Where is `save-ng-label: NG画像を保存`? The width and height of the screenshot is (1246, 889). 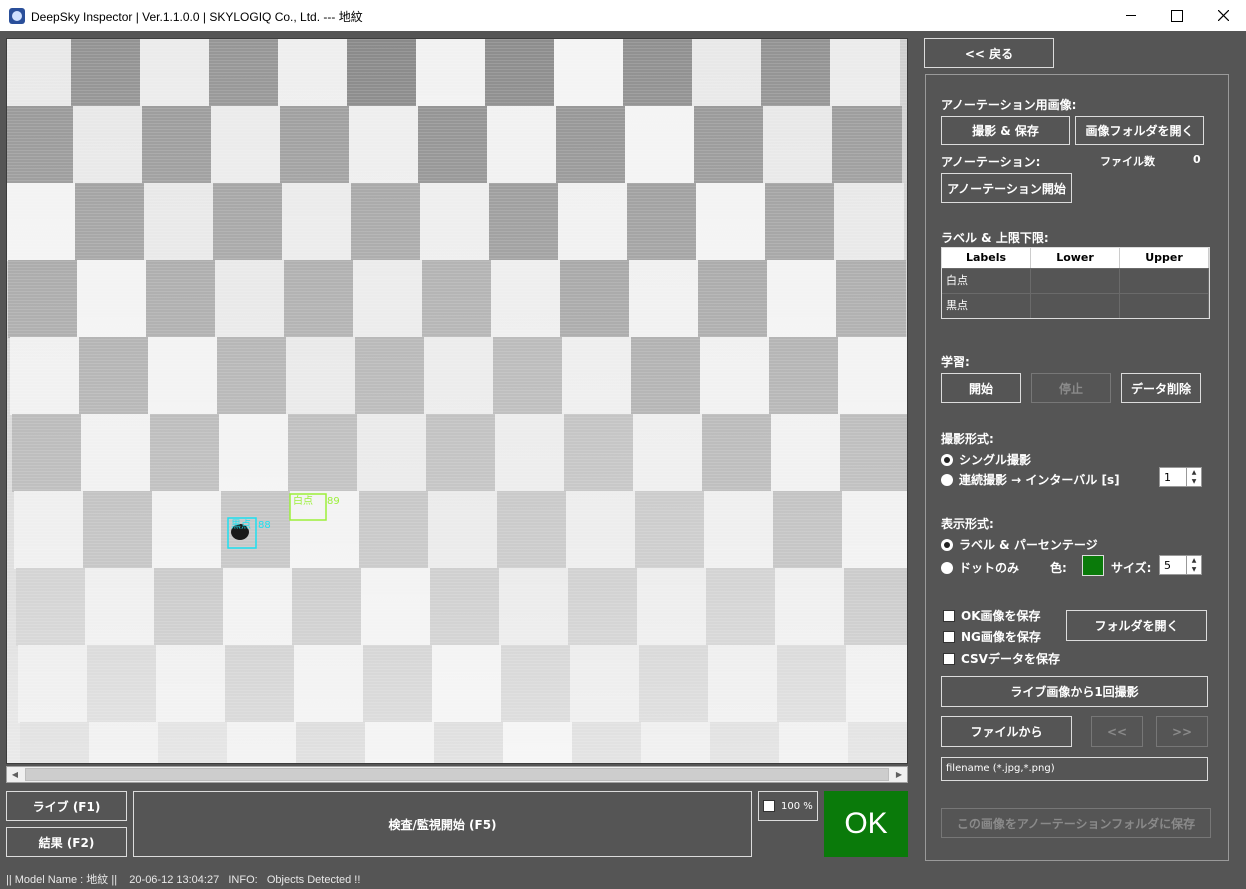
save-ng-label: NG画像を保存 is located at coordinates (1001, 637).